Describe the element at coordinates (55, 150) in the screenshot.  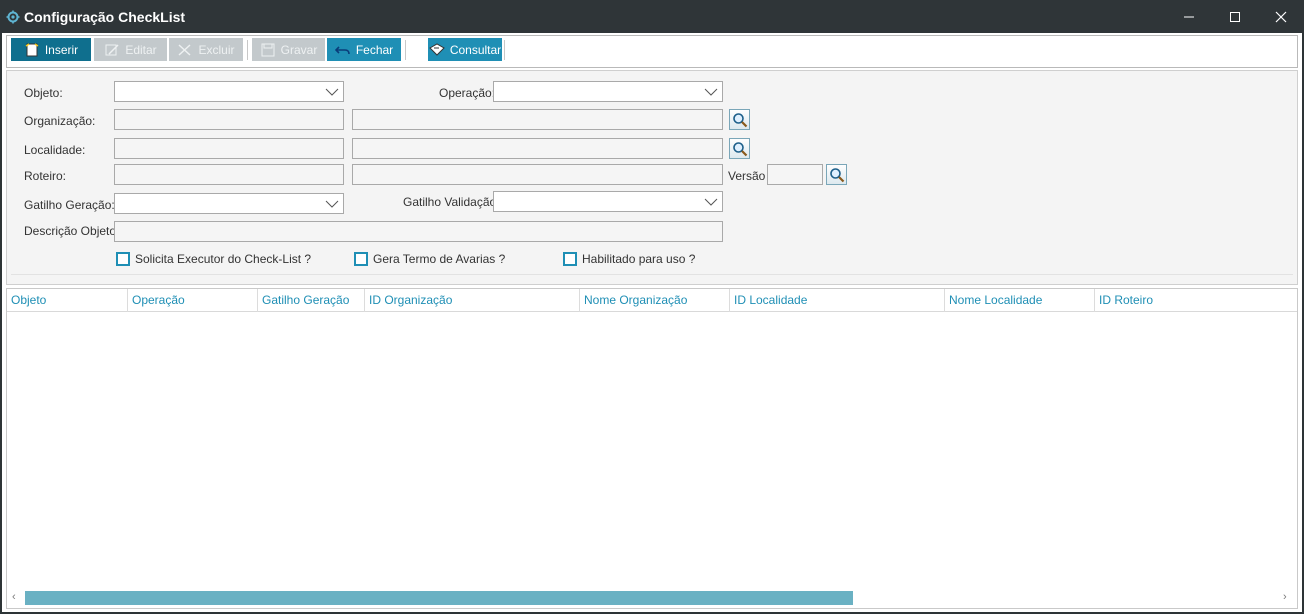
I see `localidade-label: Localidade:` at that location.